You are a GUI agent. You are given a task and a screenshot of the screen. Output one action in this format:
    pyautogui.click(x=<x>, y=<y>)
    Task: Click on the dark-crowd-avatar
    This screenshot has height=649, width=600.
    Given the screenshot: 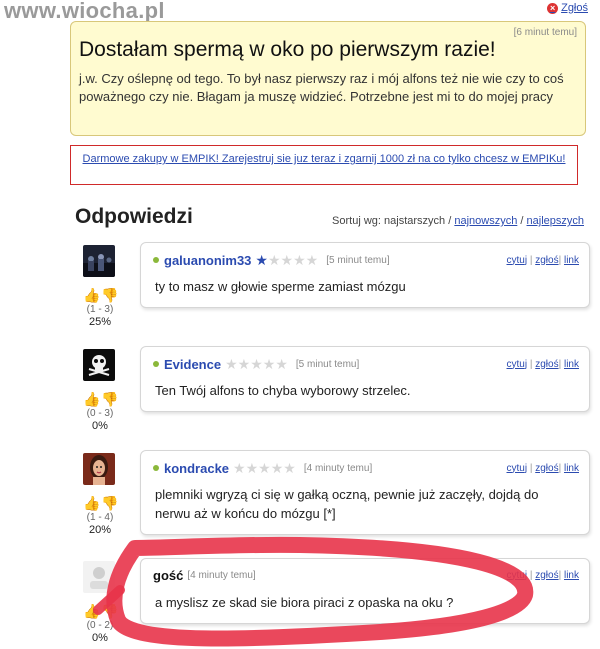 What is the action you would take?
    pyautogui.click(x=99, y=261)
    